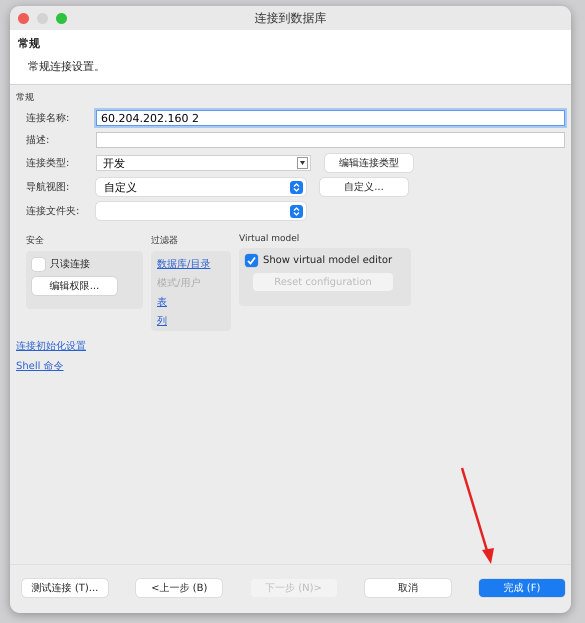  Describe the element at coordinates (25, 98) in the screenshot. I see `group-label: 常规` at that location.